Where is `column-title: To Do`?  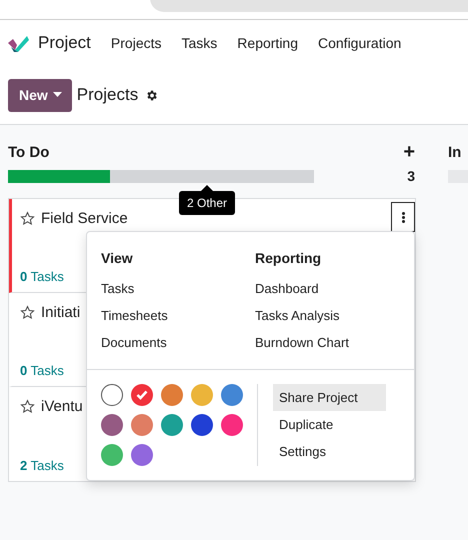
column-title: To Do is located at coordinates (29, 152).